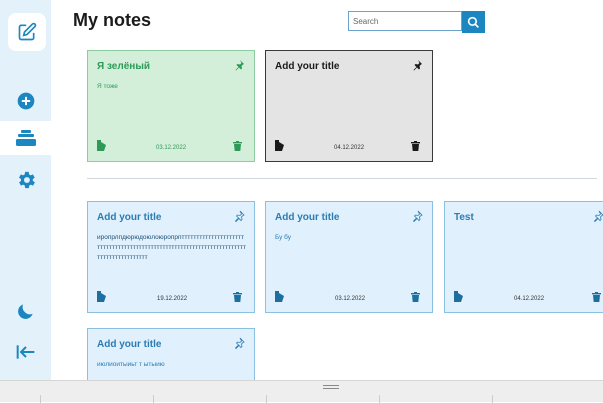 This screenshot has width=603, height=403. Describe the element at coordinates (349, 106) in the screenshot. I see `note-card-pinned-2: Add your title 04.12.2022` at that location.